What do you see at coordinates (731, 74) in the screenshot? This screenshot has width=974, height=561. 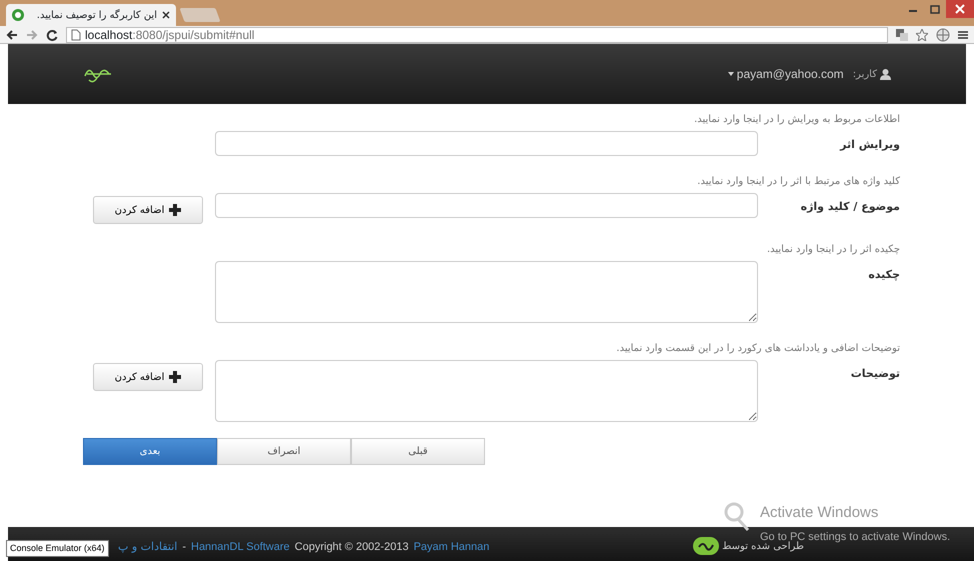 I see `caret-icon` at bounding box center [731, 74].